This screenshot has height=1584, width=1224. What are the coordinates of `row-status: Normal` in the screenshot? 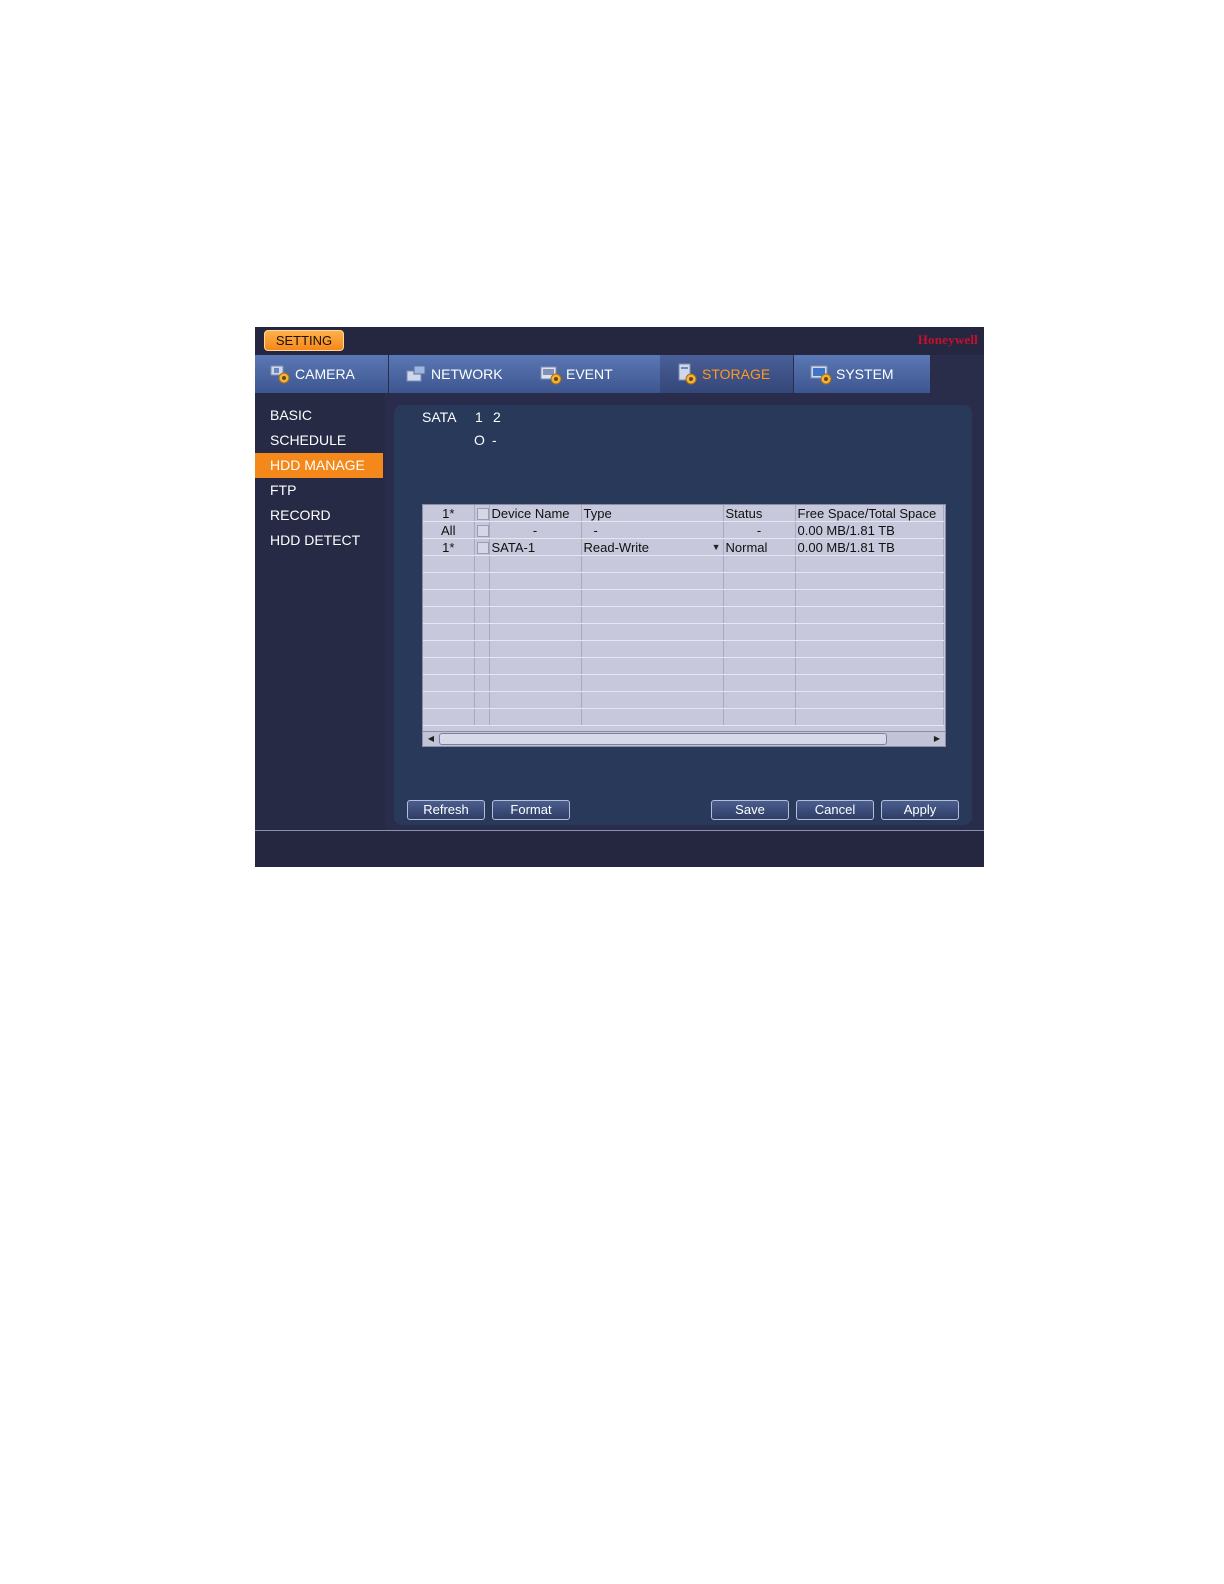 It's located at (759, 547).